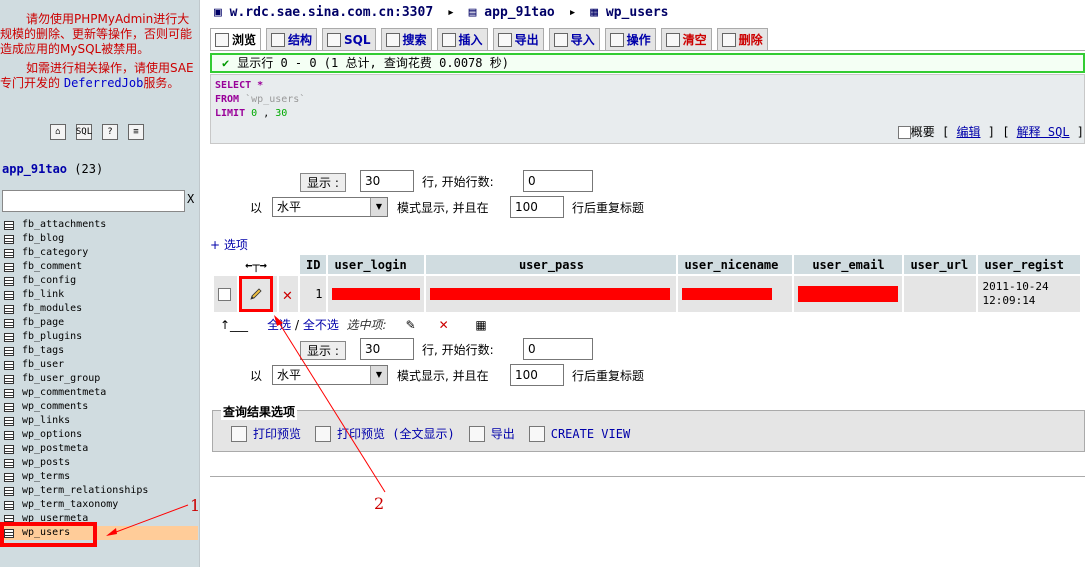 This screenshot has height=567, width=1085. Describe the element at coordinates (193, 431) in the screenshot. I see `annotation-overlay` at that location.